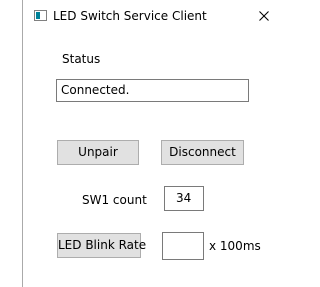 This screenshot has width=320, height=287. What do you see at coordinates (184, 198) in the screenshot?
I see `sw1-count-value: 34` at bounding box center [184, 198].